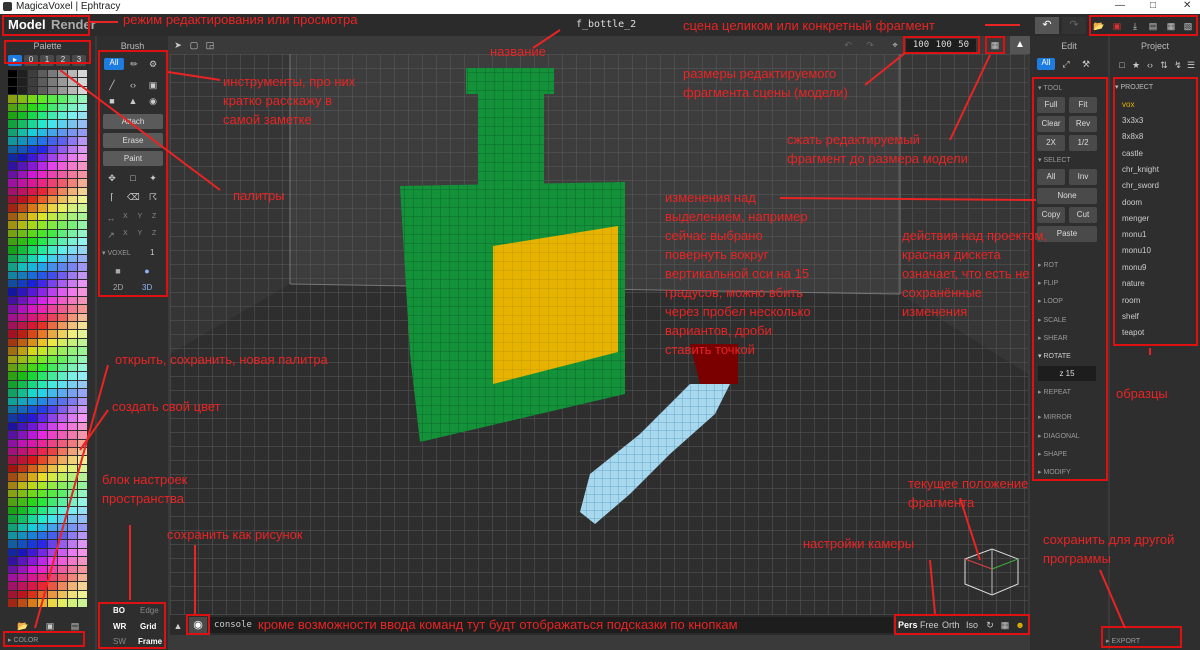  I want to click on annotation-custom-color: создать свой цвет, so click(166, 406).